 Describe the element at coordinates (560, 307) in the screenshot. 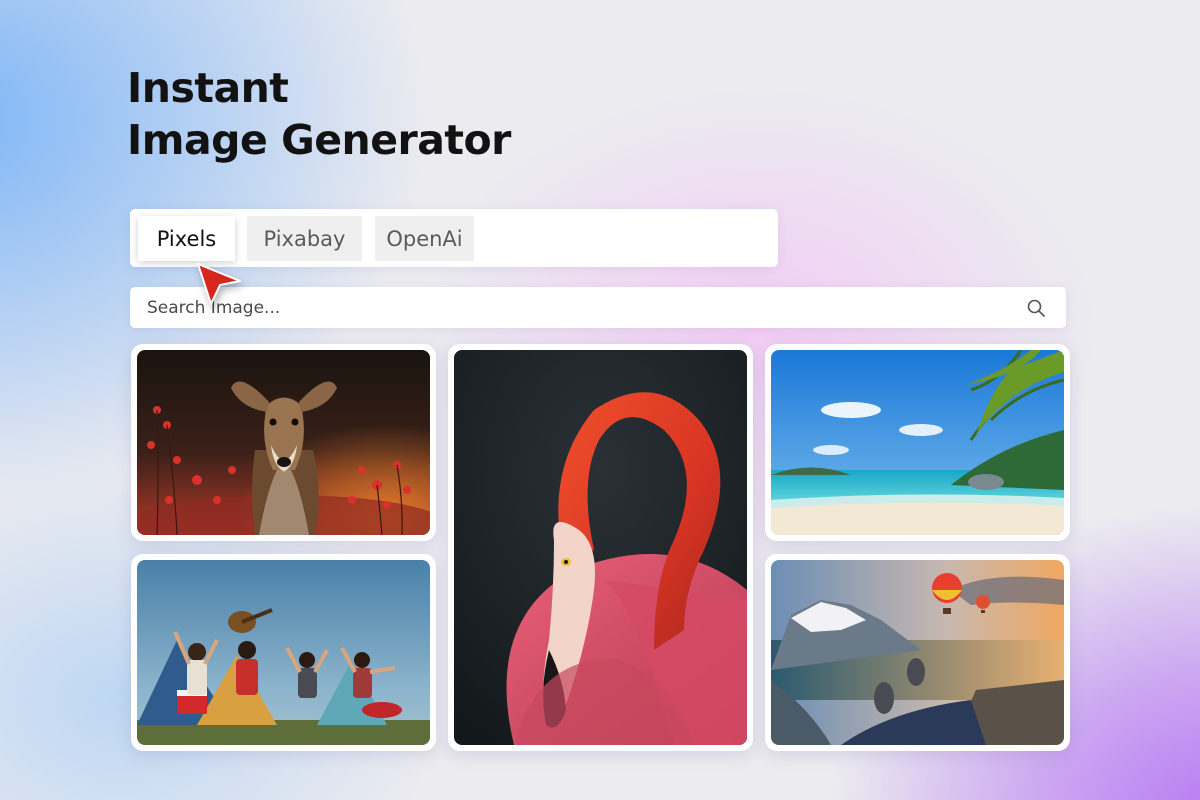

I see `search-input` at that location.